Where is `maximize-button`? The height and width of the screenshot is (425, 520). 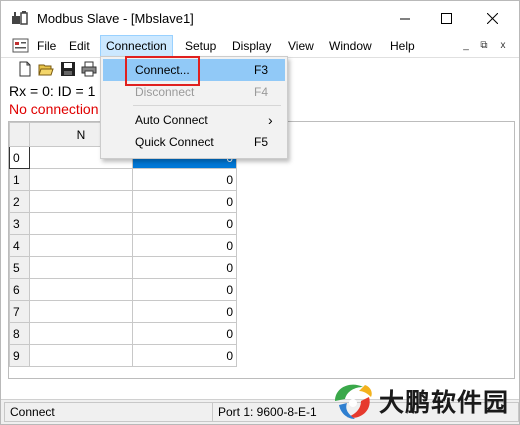 maximize-button is located at coordinates (446, 18).